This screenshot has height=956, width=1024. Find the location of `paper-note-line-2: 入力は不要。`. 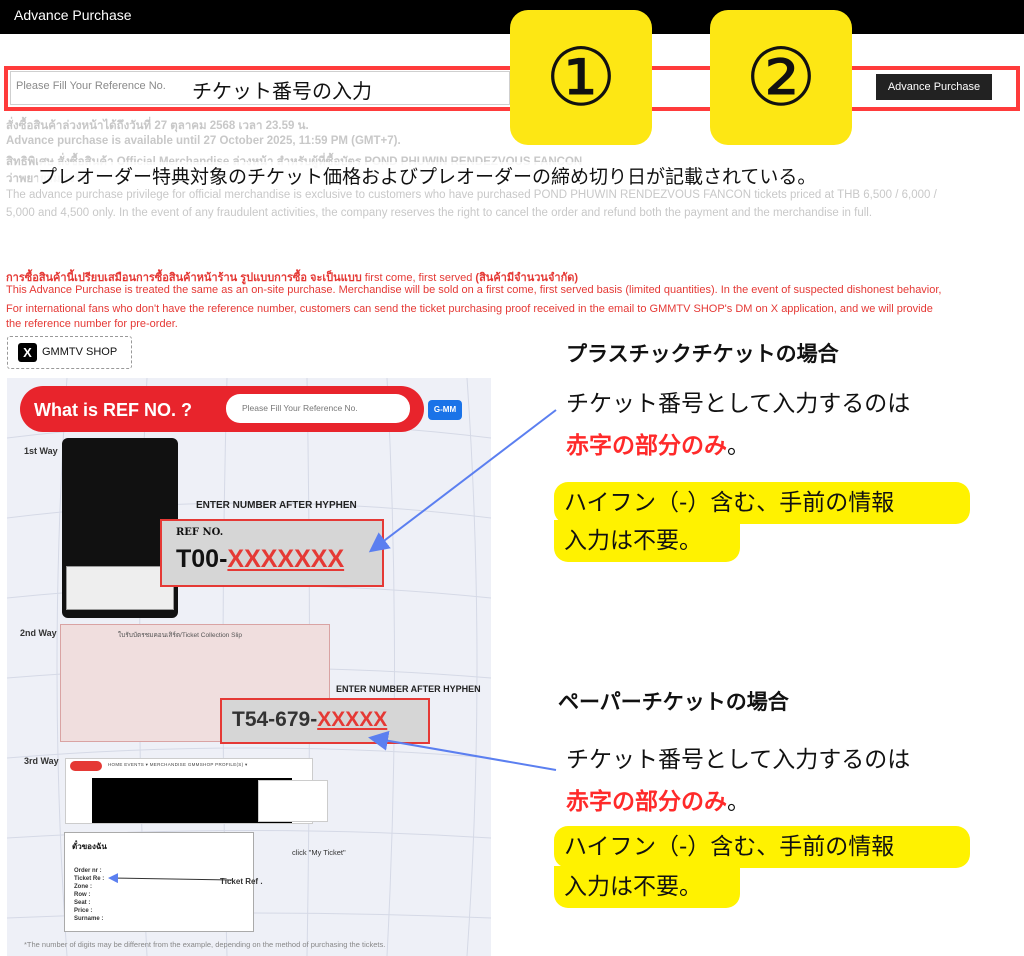

paper-note-line-2: 入力は不要。 is located at coordinates (633, 887).